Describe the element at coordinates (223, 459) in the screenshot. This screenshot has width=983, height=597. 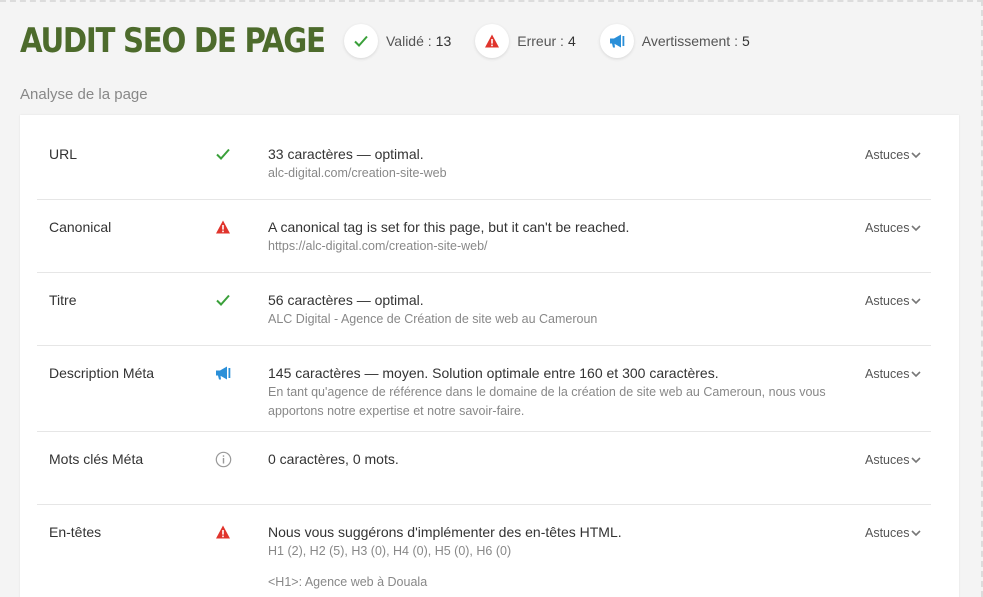
I see `info-icon` at that location.